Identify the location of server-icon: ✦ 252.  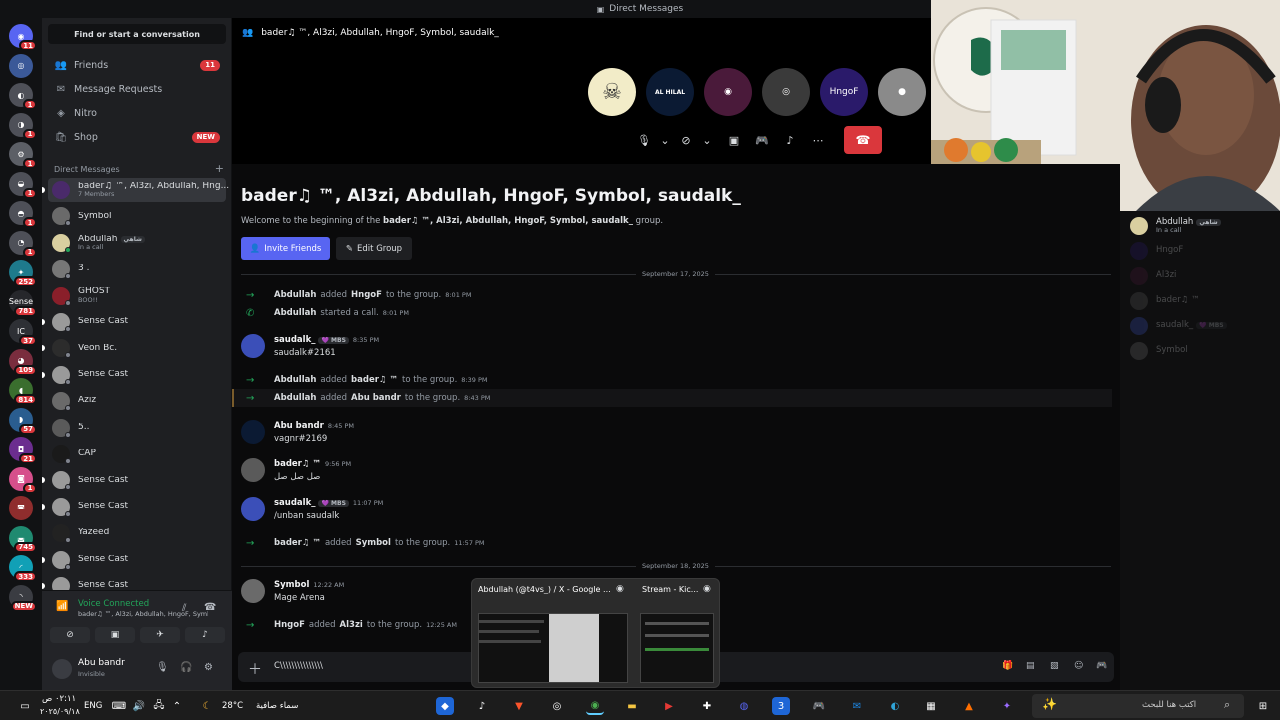
(23, 273).